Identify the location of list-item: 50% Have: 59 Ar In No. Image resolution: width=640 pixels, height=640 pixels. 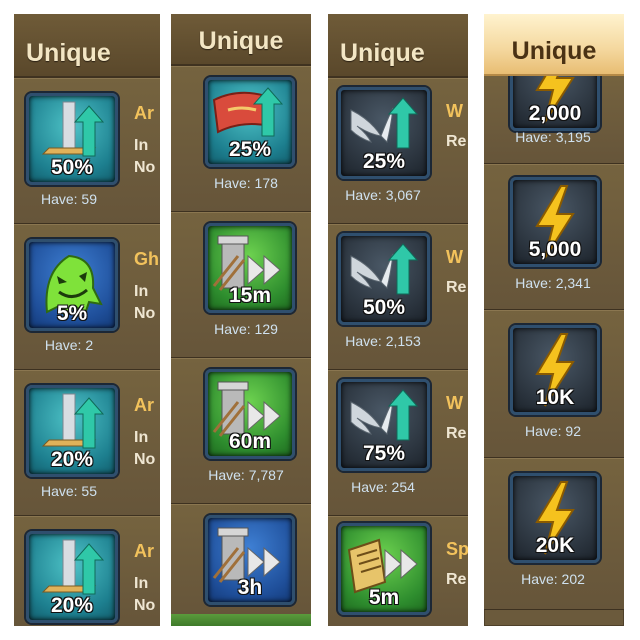
(87, 151).